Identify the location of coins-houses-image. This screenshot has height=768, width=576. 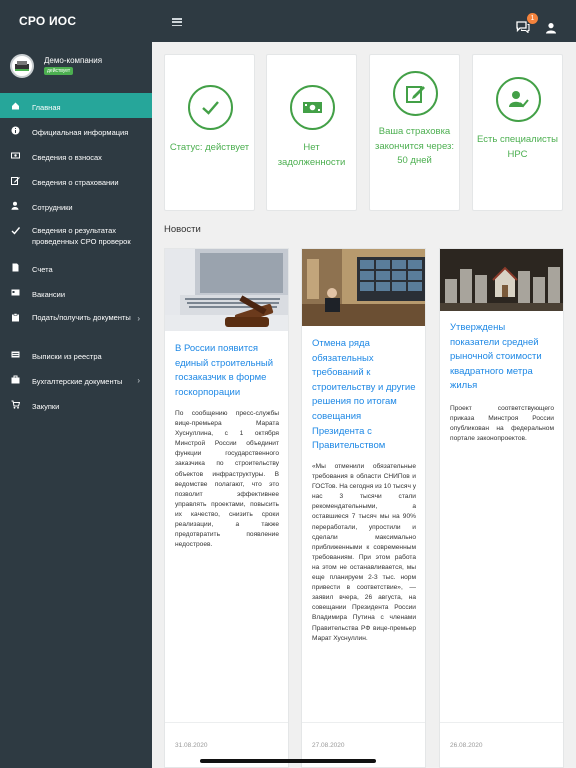
(501, 280).